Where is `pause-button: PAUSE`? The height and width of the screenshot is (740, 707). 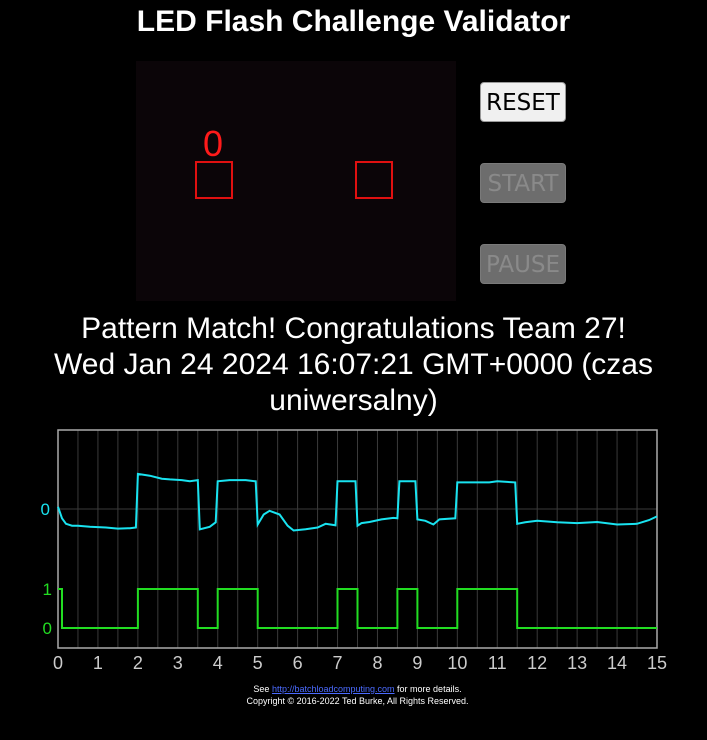 pause-button: PAUSE is located at coordinates (523, 264).